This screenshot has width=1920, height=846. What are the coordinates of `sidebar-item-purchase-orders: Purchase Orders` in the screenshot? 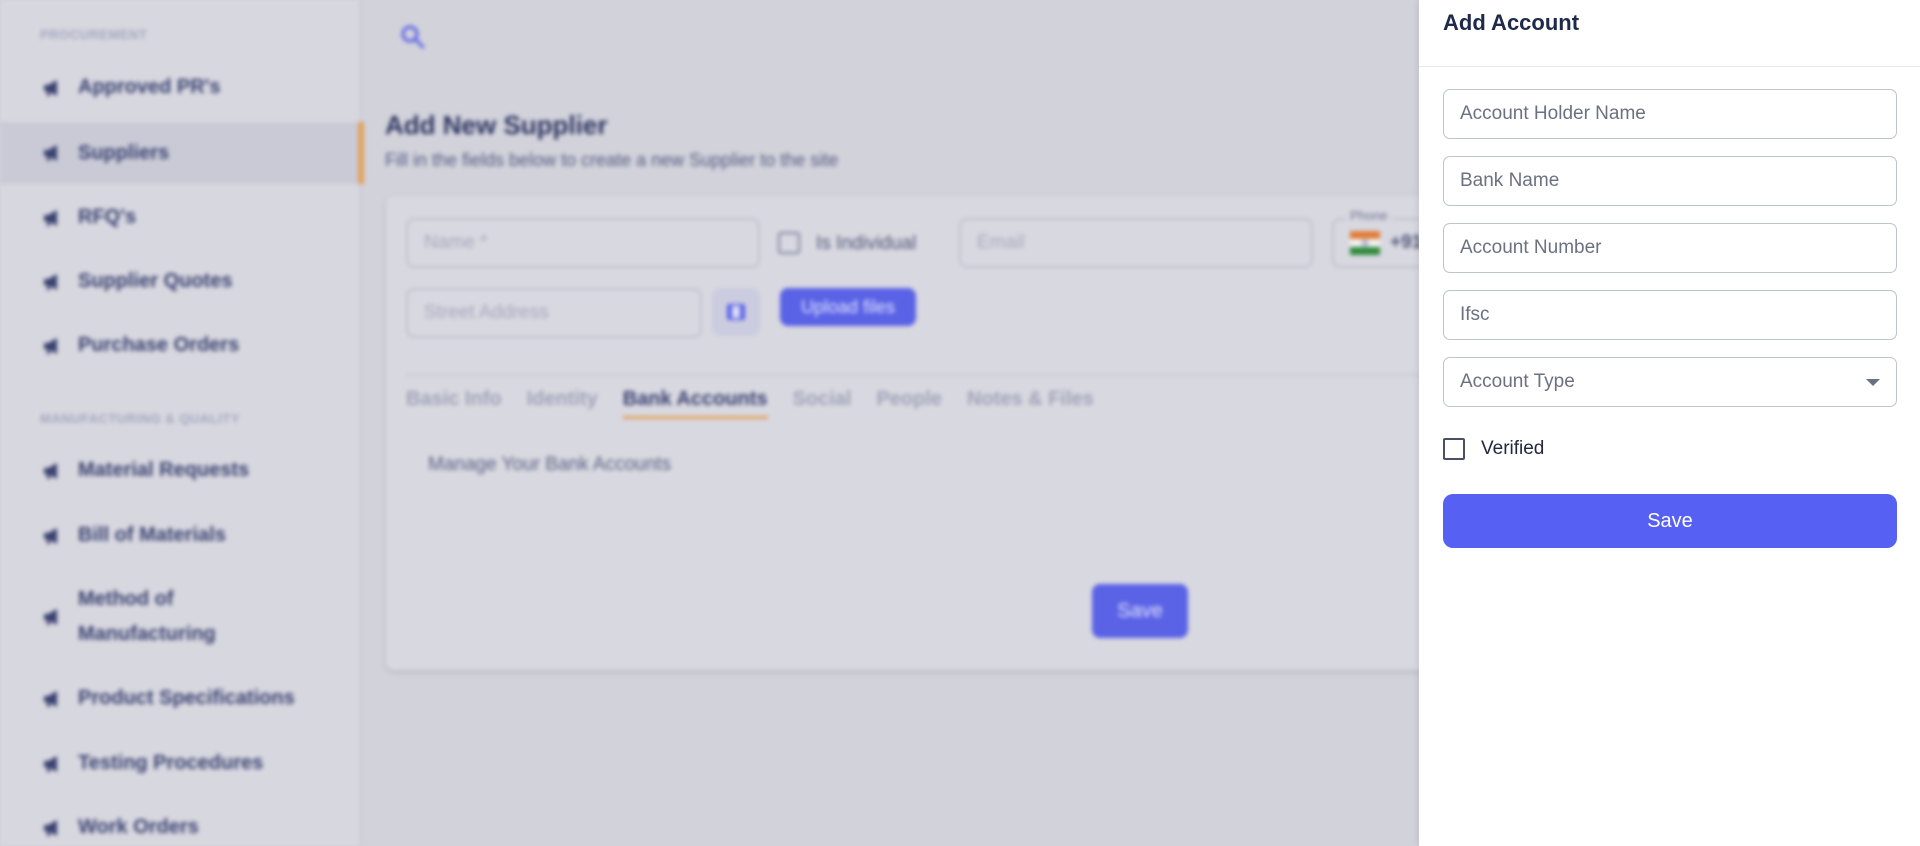 It's located at (181, 345).